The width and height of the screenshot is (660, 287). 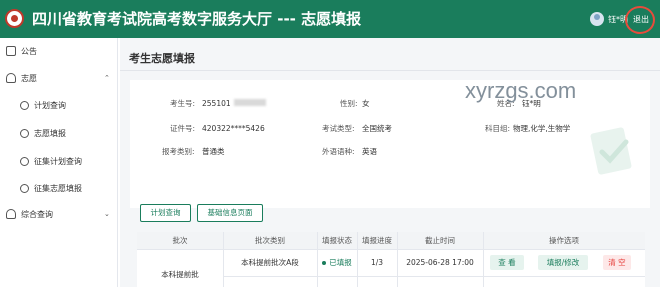 What do you see at coordinates (369, 151) in the screenshot?
I see `language-value: 英语` at bounding box center [369, 151].